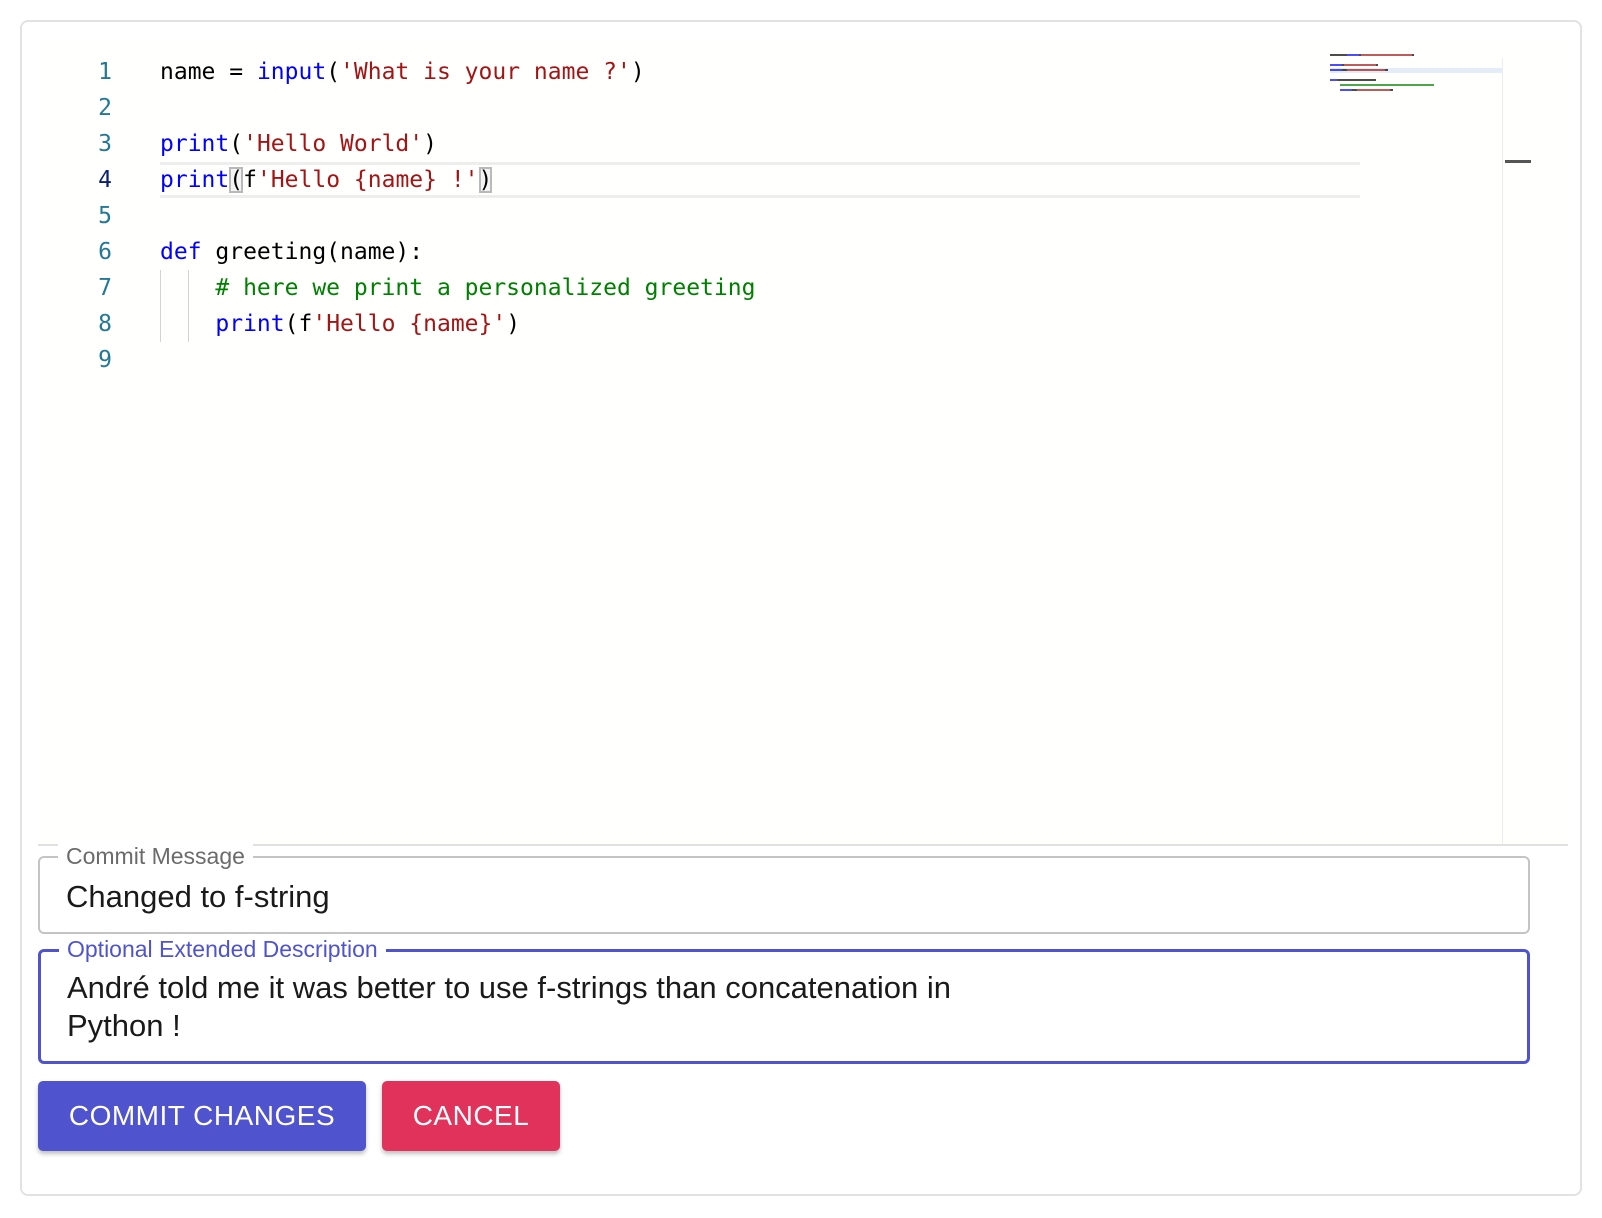 The height and width of the screenshot is (1218, 1602). What do you see at coordinates (105, 108) in the screenshot?
I see `line-number: 2` at bounding box center [105, 108].